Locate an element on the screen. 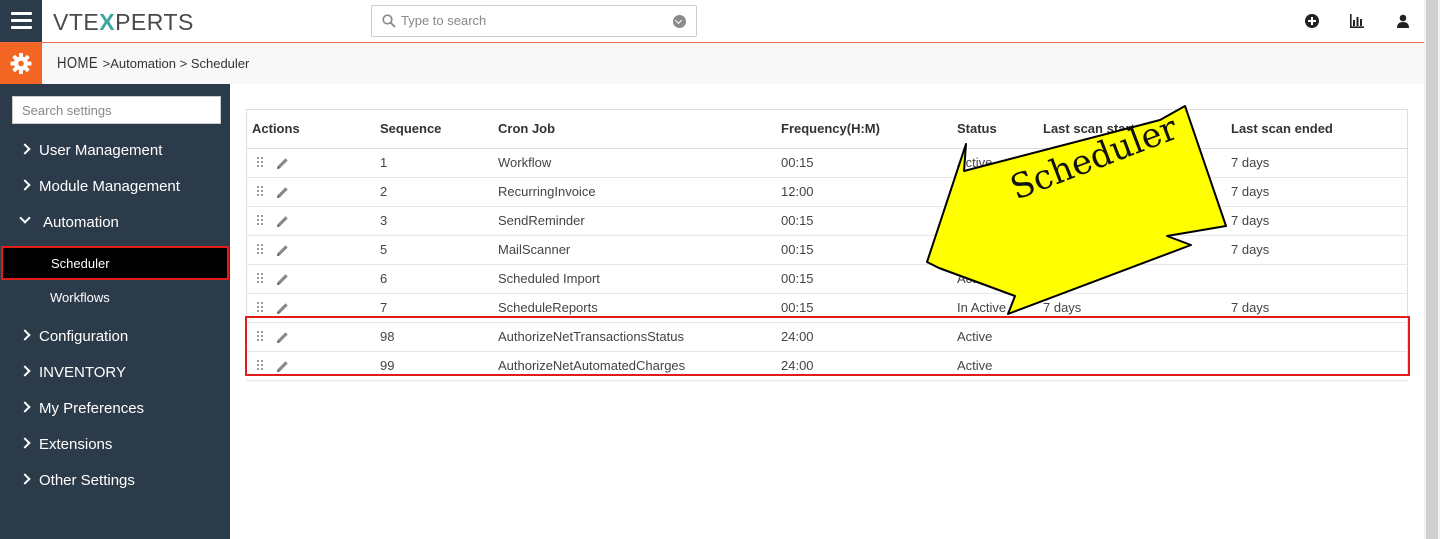 Image resolution: width=1440 pixels, height=539 pixels. sidebar-item-automation: Automation is located at coordinates (115, 223).